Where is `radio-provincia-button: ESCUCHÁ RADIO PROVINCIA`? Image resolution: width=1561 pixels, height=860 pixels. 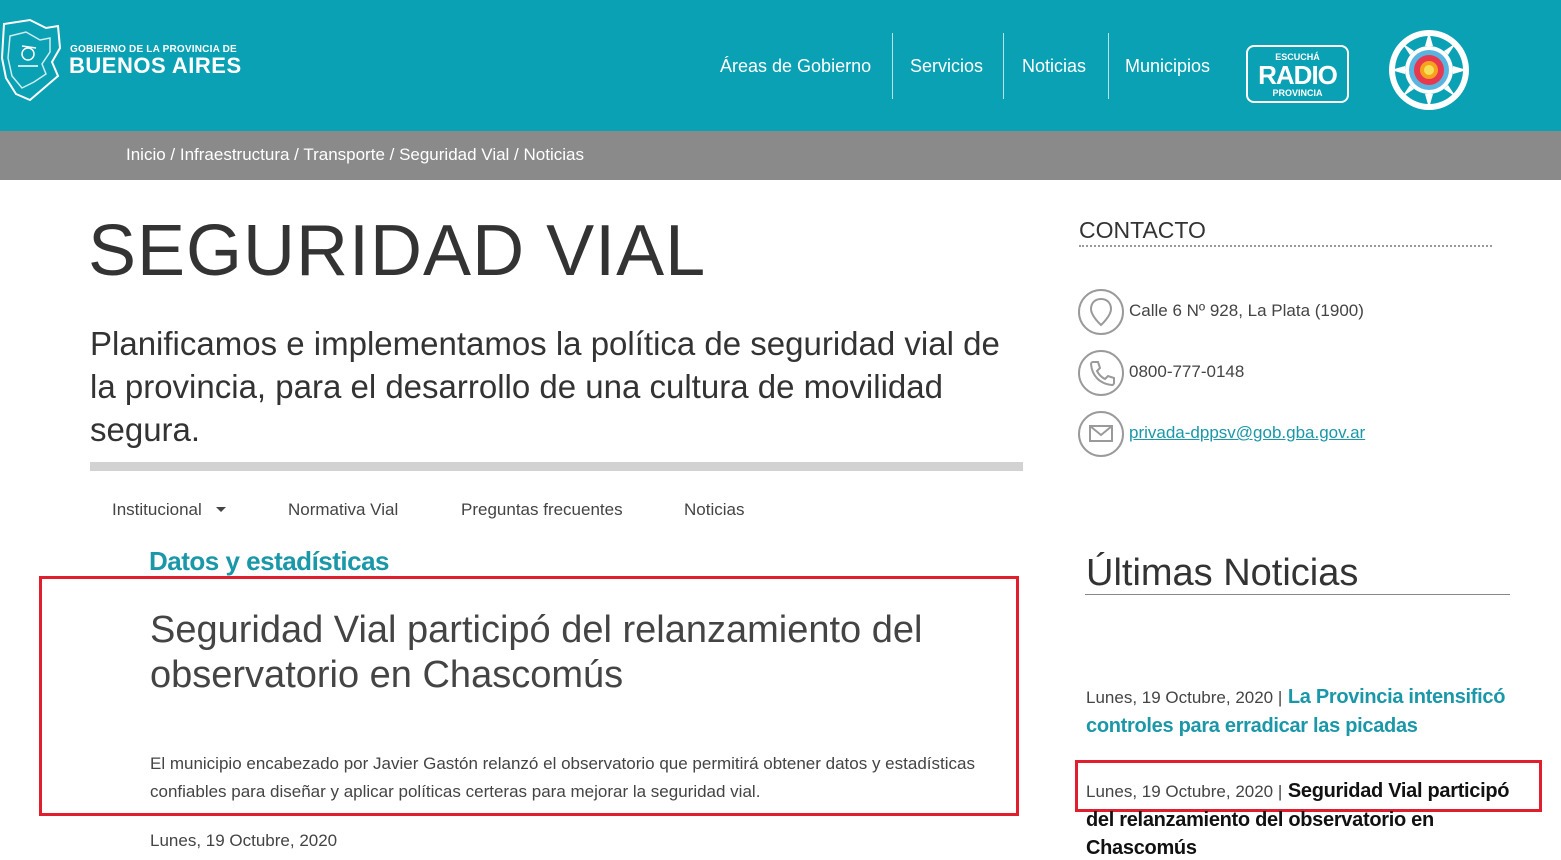 radio-provincia-button: ESCUCHÁ RADIO PROVINCIA is located at coordinates (1297, 74).